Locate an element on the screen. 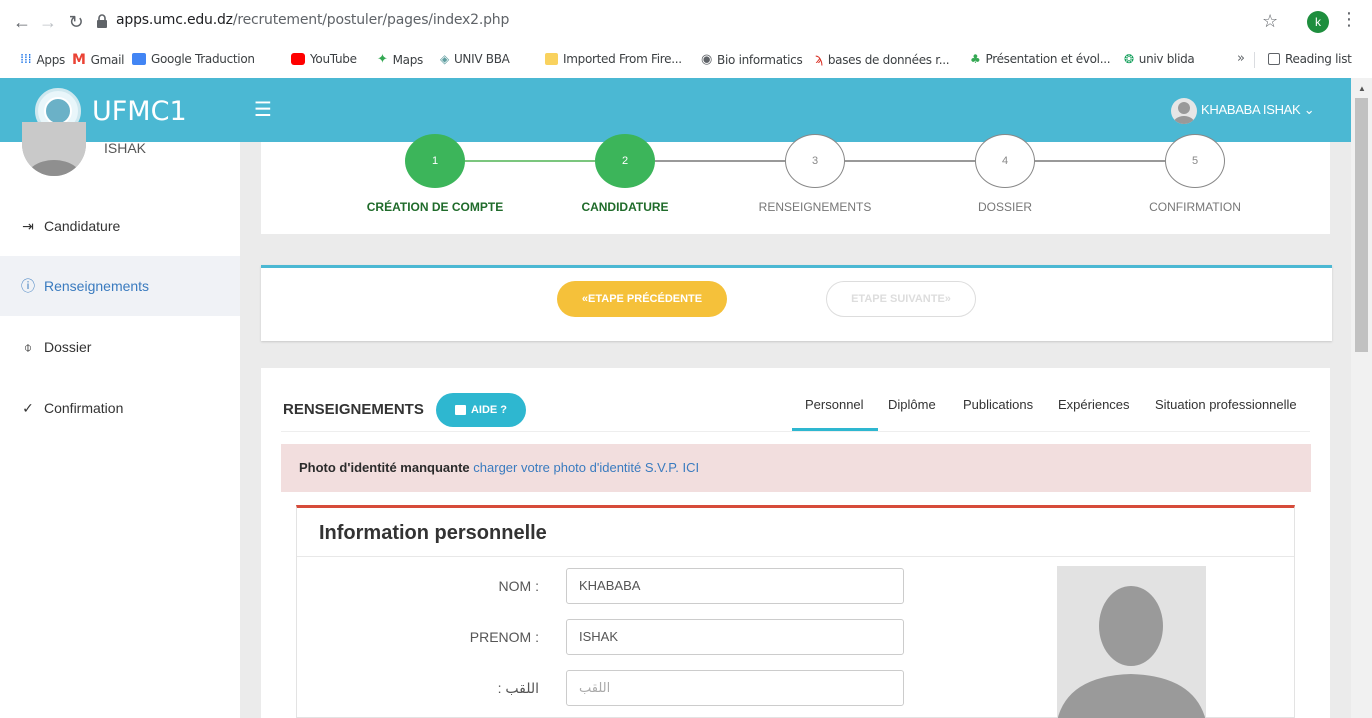 The width and height of the screenshot is (1372, 718). bookmark-univ-blida: ❂ univ blida is located at coordinates (1159, 59).